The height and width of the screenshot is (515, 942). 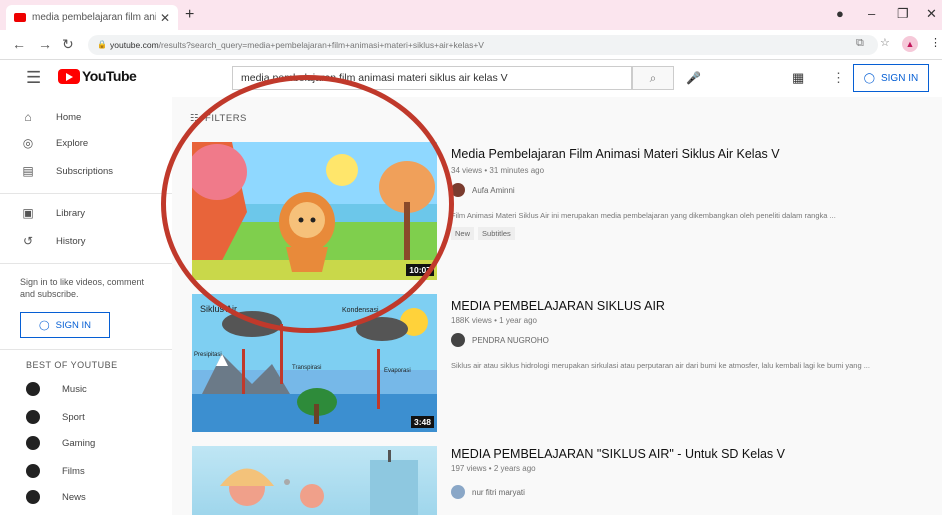 What do you see at coordinates (73, 471) in the screenshot?
I see `sidebar-item-label: Films` at bounding box center [73, 471].